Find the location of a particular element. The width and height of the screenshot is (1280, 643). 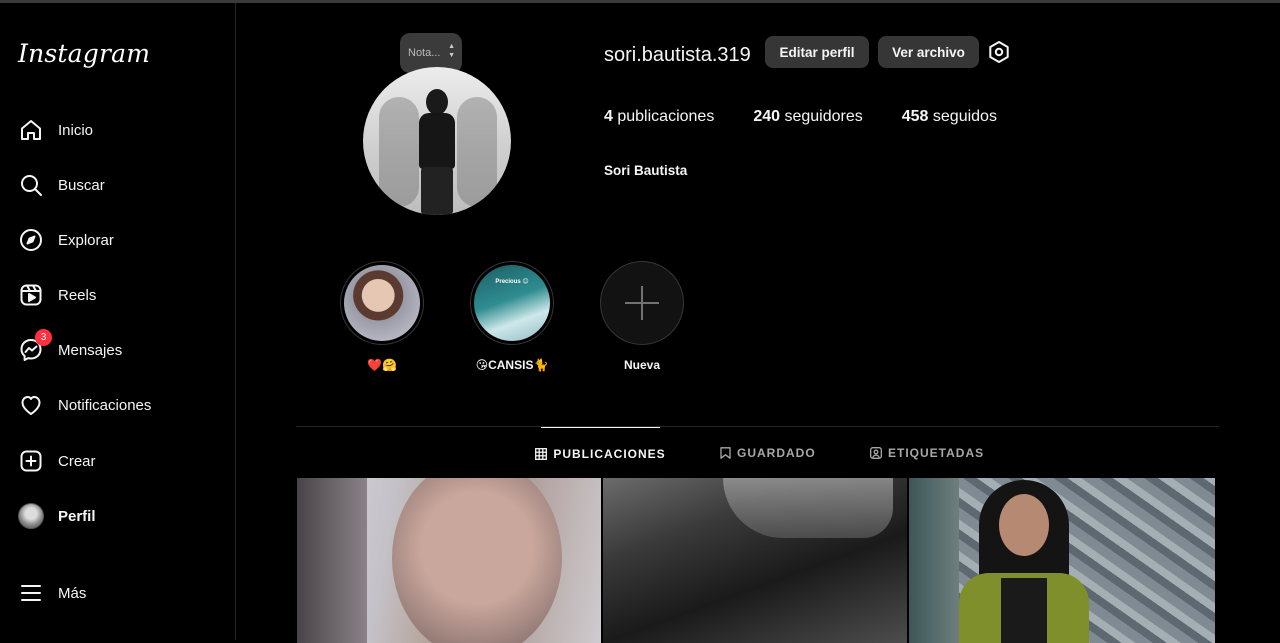

highlight-ring is located at coordinates (382, 303).